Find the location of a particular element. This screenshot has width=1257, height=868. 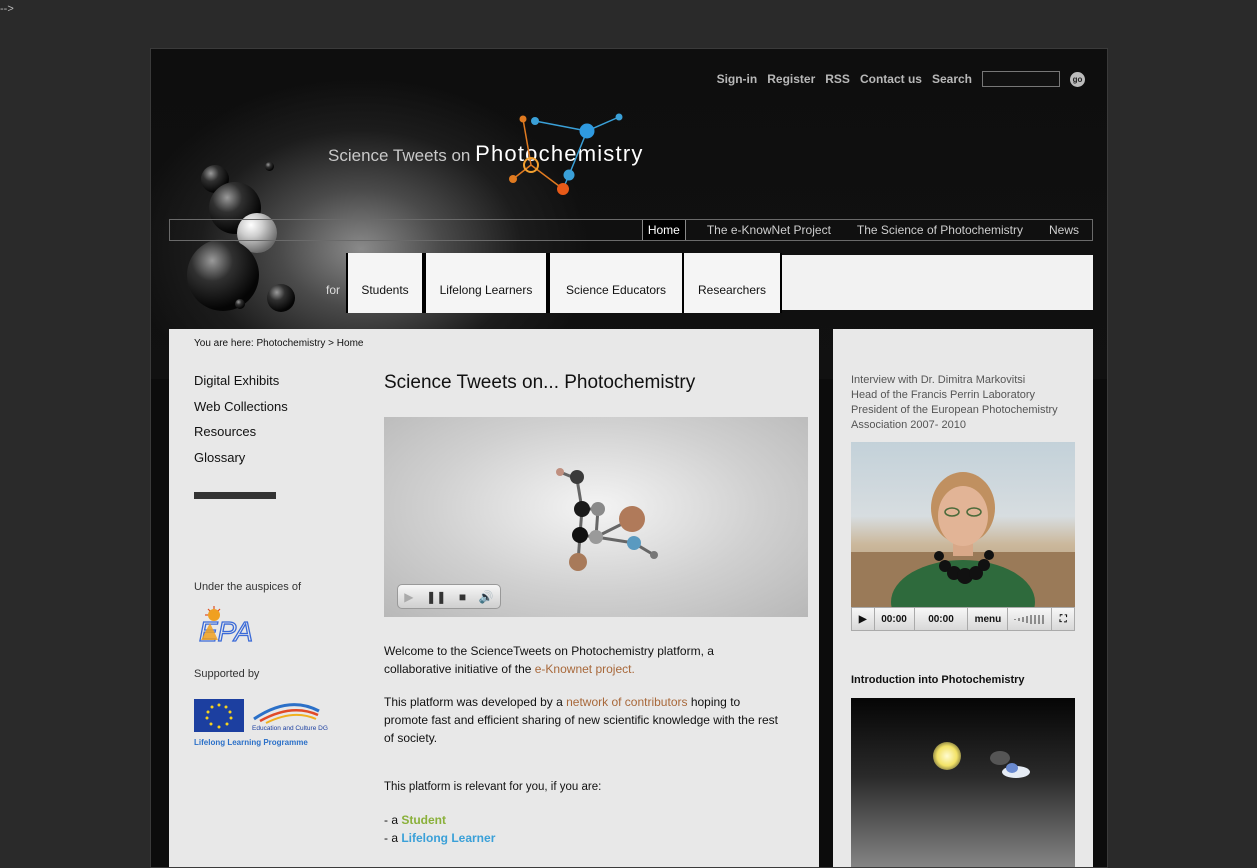

interview-player-controls: ▶ 00:00 00:00 menu ⛶ is located at coordinates (963, 619).